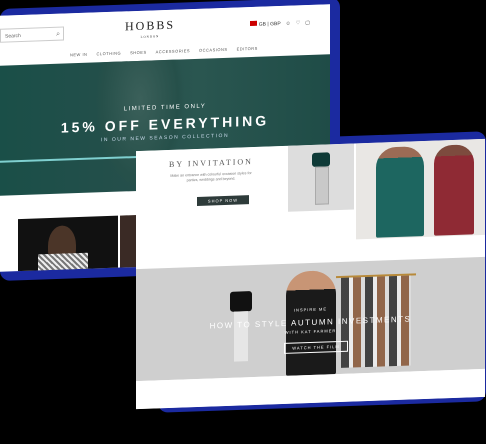 This screenshot has width=486, height=444. What do you see at coordinates (213, 50) in the screenshot?
I see `nav-occasions: OCCASIONS` at bounding box center [213, 50].